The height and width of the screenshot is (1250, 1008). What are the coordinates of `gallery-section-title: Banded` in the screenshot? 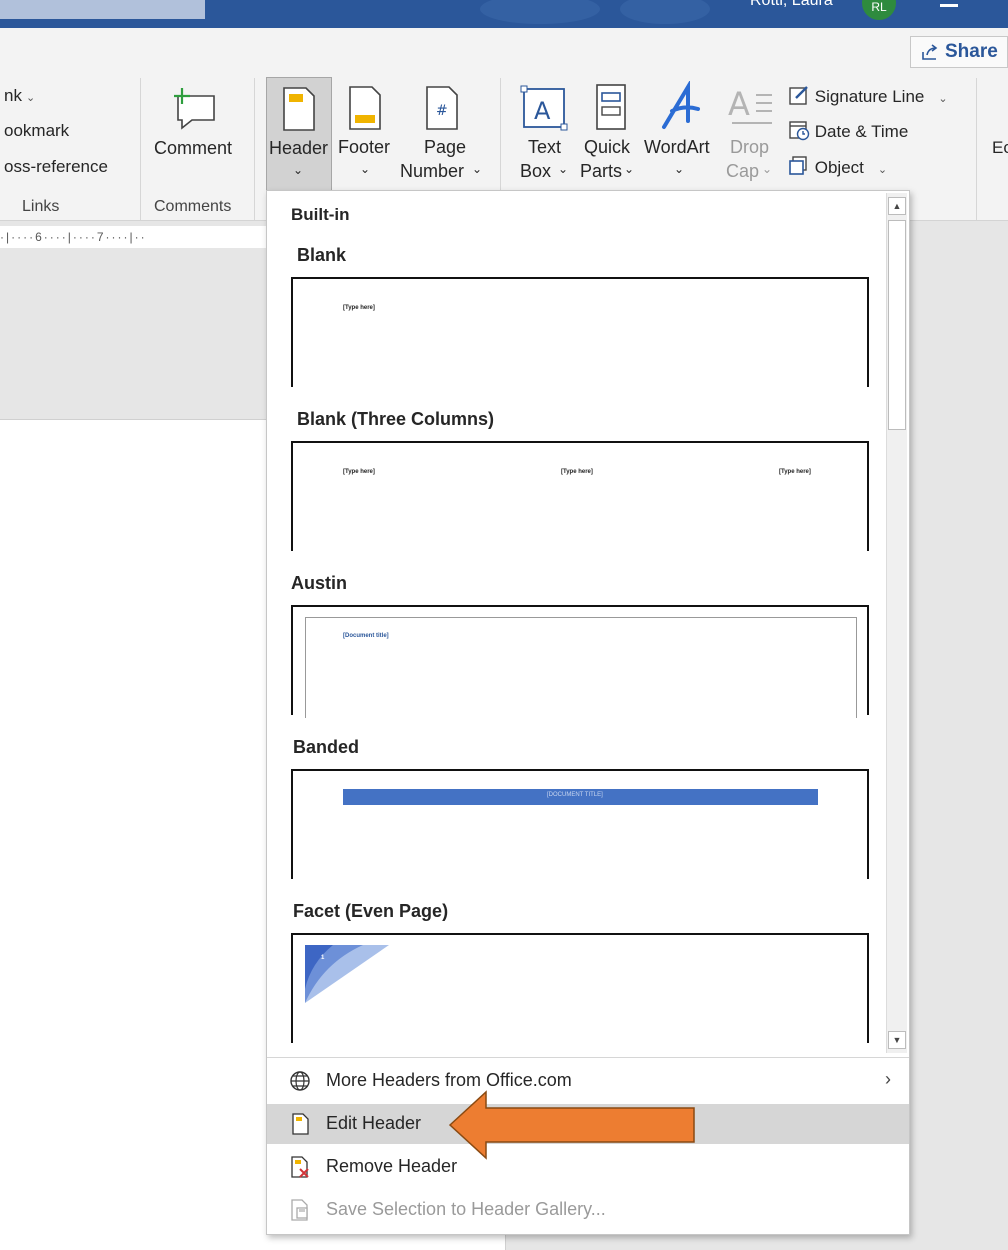 It's located at (326, 747).